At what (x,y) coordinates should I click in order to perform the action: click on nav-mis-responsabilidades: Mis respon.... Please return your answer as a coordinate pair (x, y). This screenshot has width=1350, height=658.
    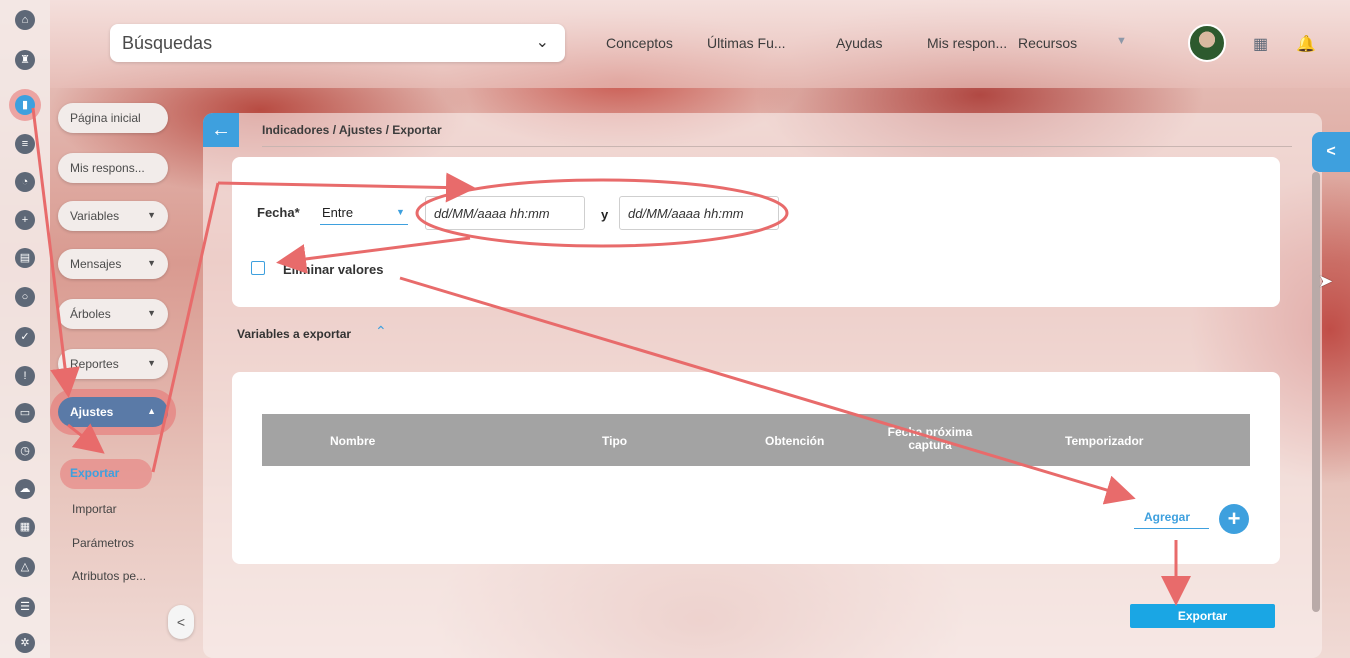
    Looking at the image, I should click on (967, 43).